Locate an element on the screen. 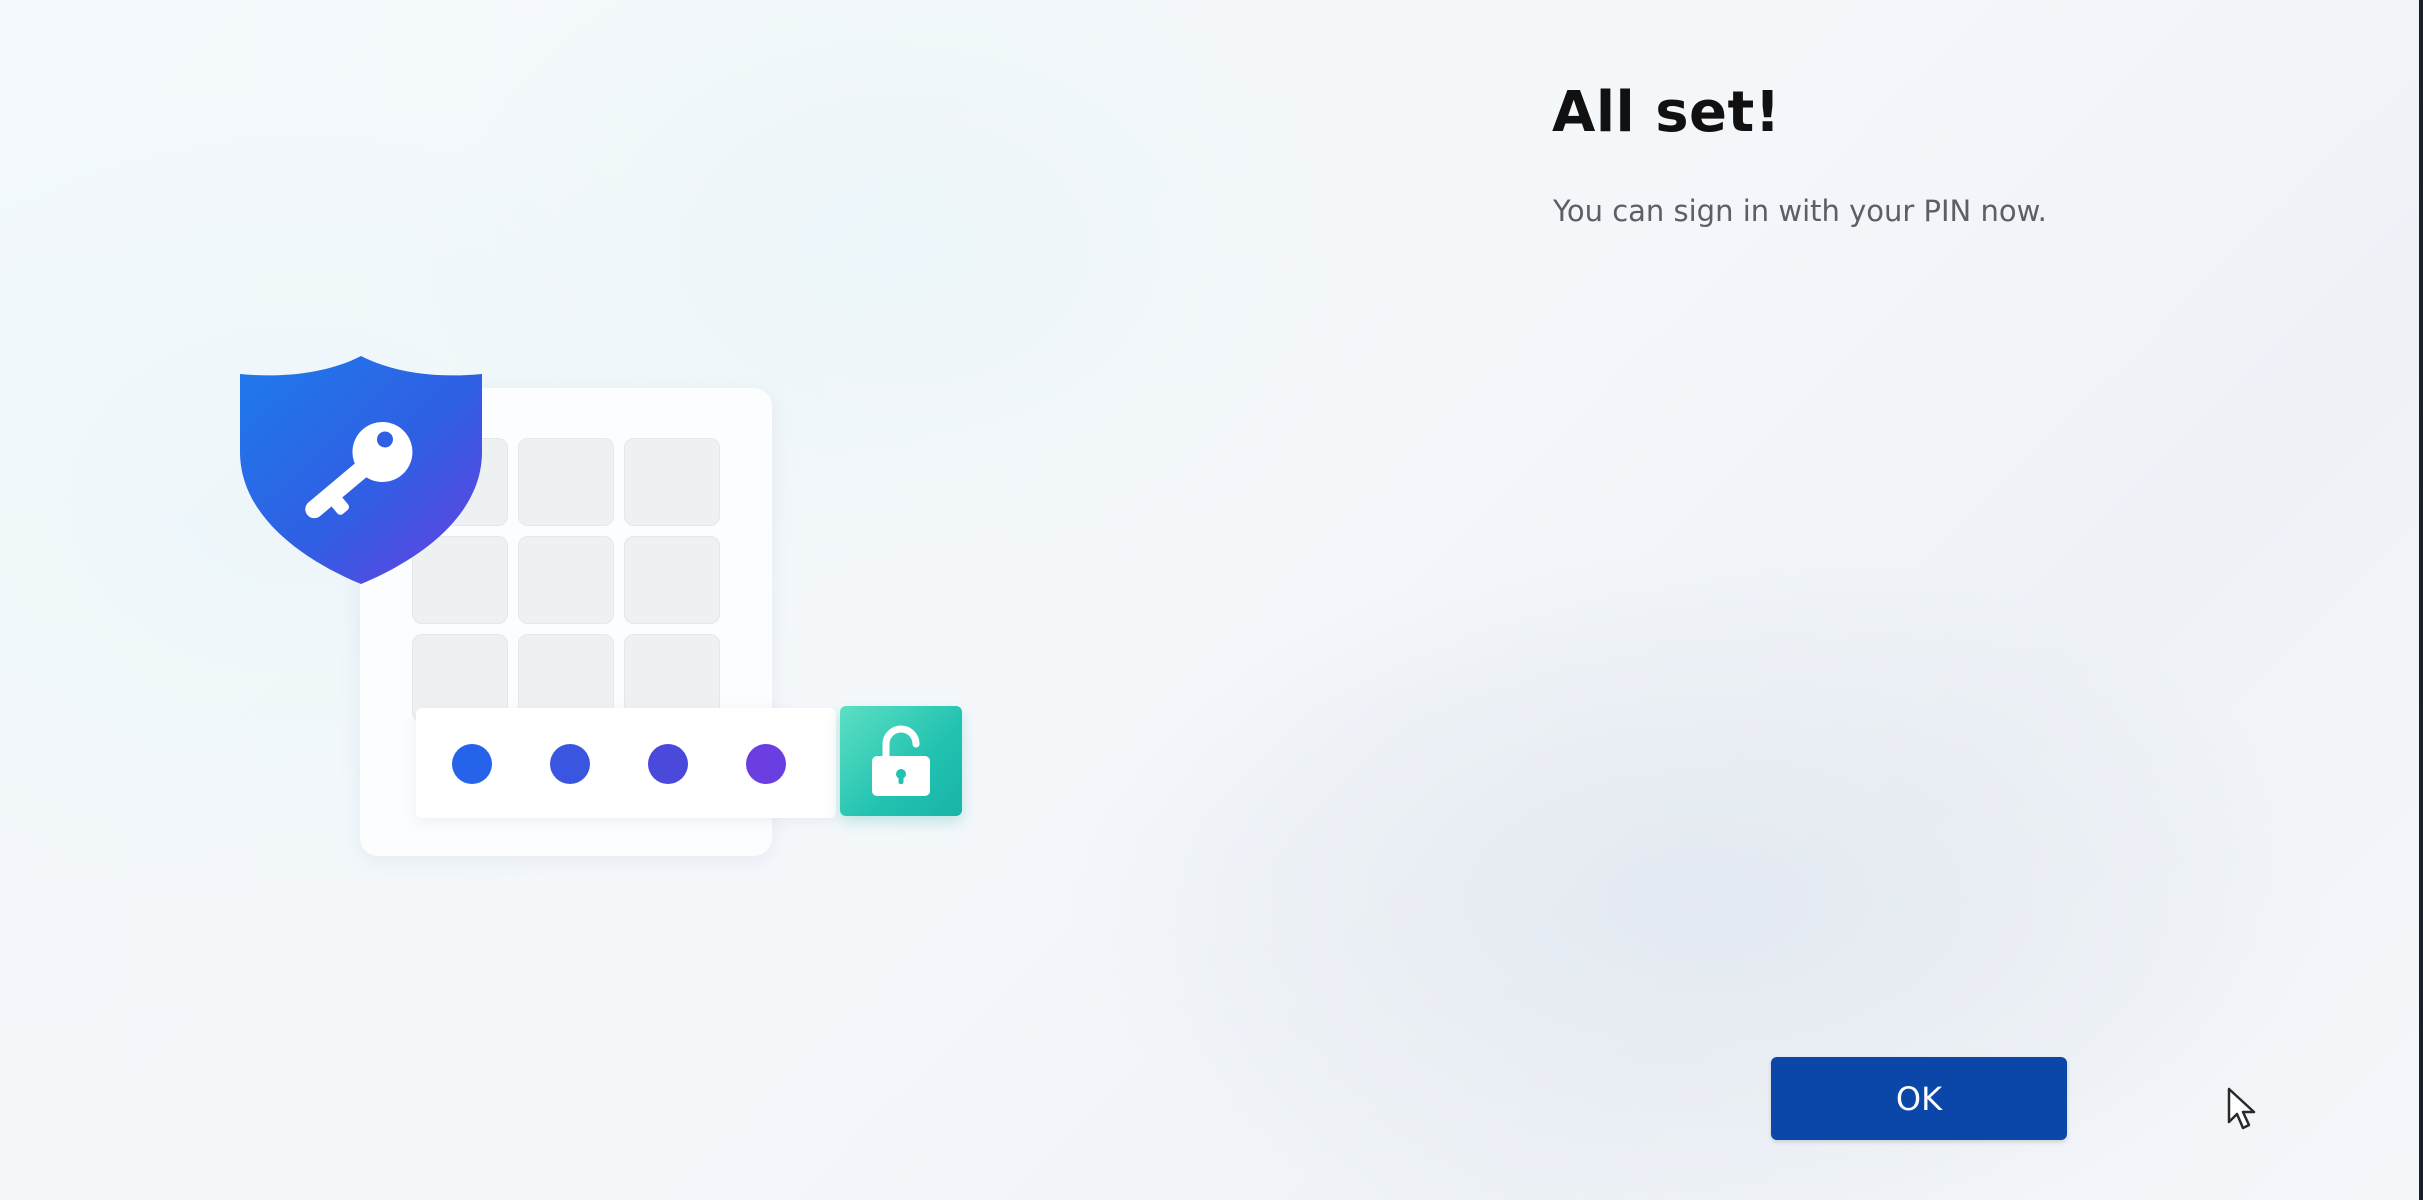  pin-illustration is located at coordinates (601, 607).